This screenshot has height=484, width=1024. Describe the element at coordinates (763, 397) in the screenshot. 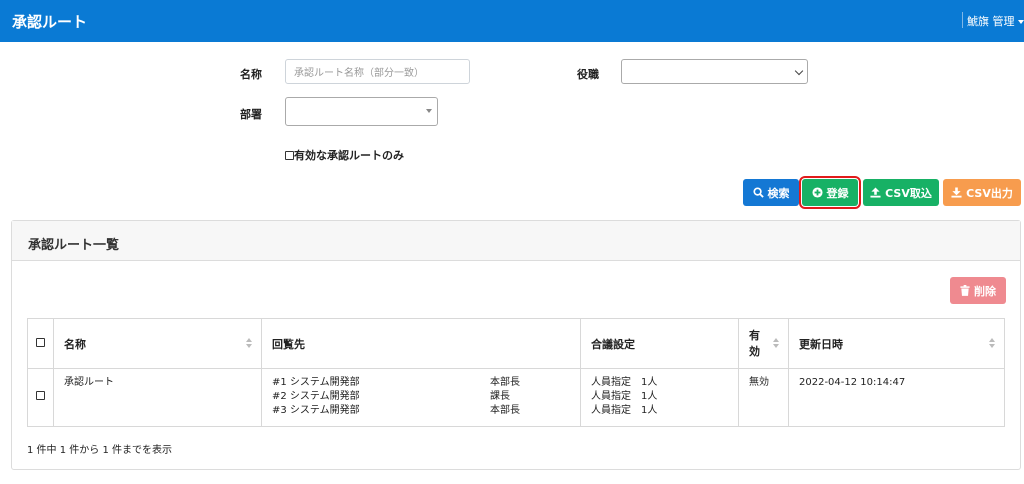

I see `row-active: 無効` at that location.